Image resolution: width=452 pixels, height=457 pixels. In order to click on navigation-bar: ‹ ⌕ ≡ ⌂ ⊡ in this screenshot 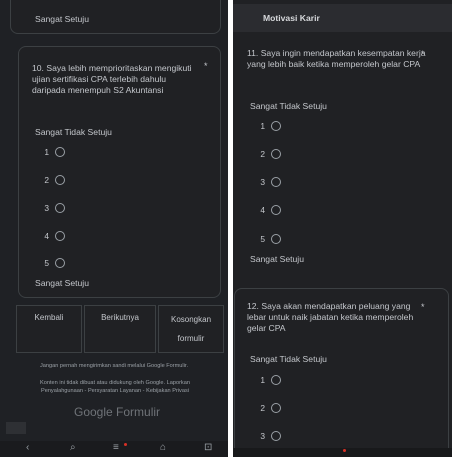, I will do `click(114, 449)`.